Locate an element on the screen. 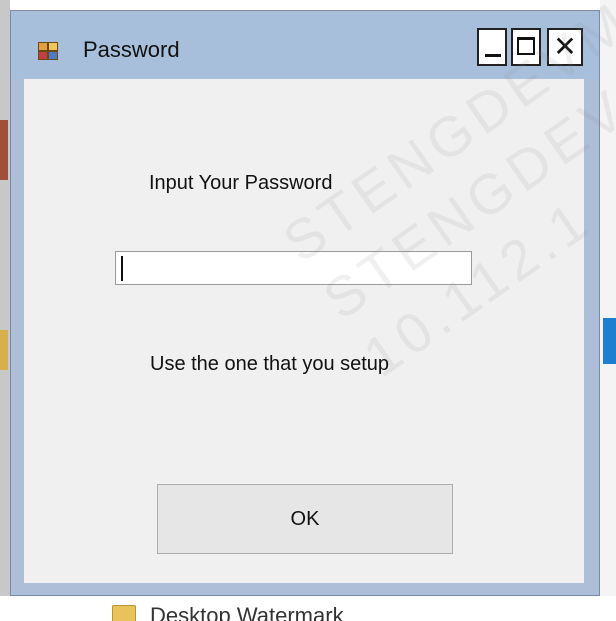  password-input is located at coordinates (293, 268).